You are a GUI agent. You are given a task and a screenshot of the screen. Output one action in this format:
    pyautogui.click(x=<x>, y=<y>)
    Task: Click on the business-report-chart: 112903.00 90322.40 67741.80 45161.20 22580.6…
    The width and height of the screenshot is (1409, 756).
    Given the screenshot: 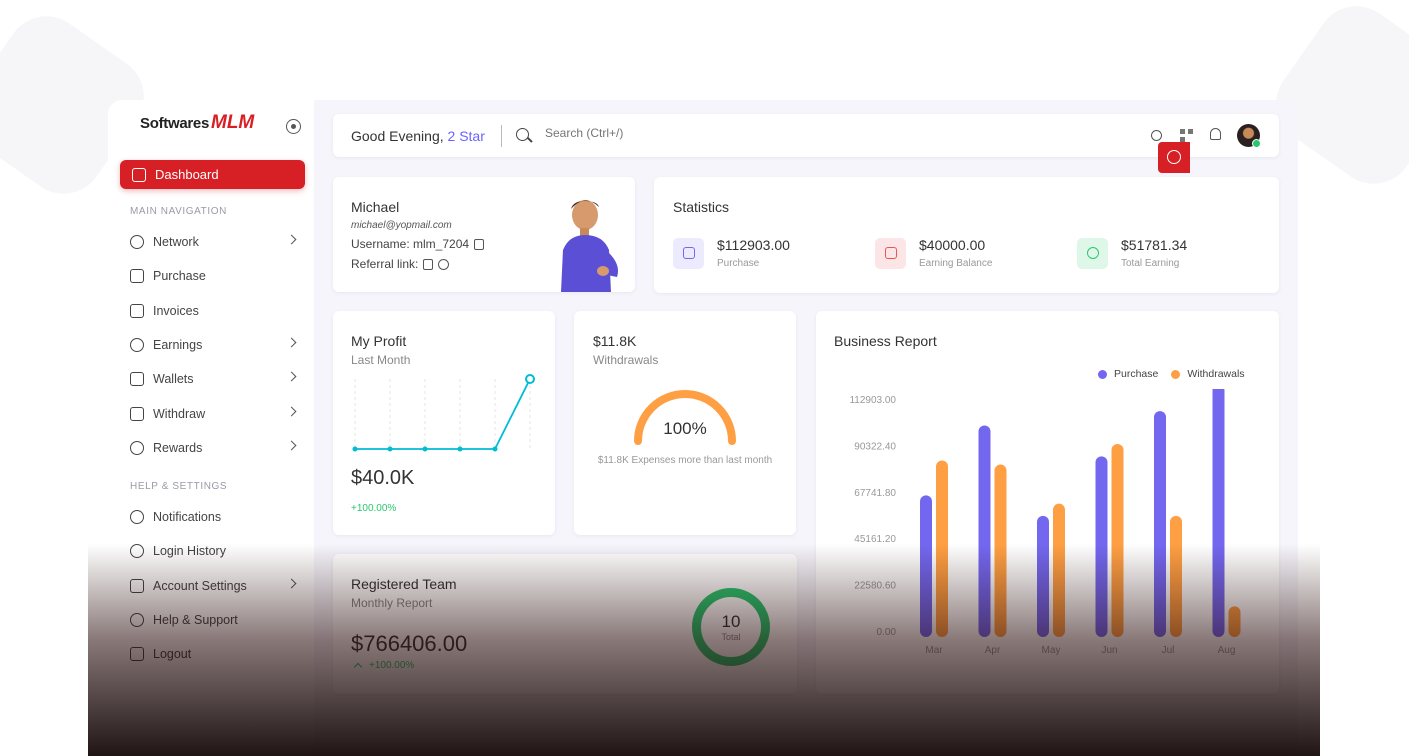 What is the action you would take?
    pyautogui.click(x=1045, y=522)
    